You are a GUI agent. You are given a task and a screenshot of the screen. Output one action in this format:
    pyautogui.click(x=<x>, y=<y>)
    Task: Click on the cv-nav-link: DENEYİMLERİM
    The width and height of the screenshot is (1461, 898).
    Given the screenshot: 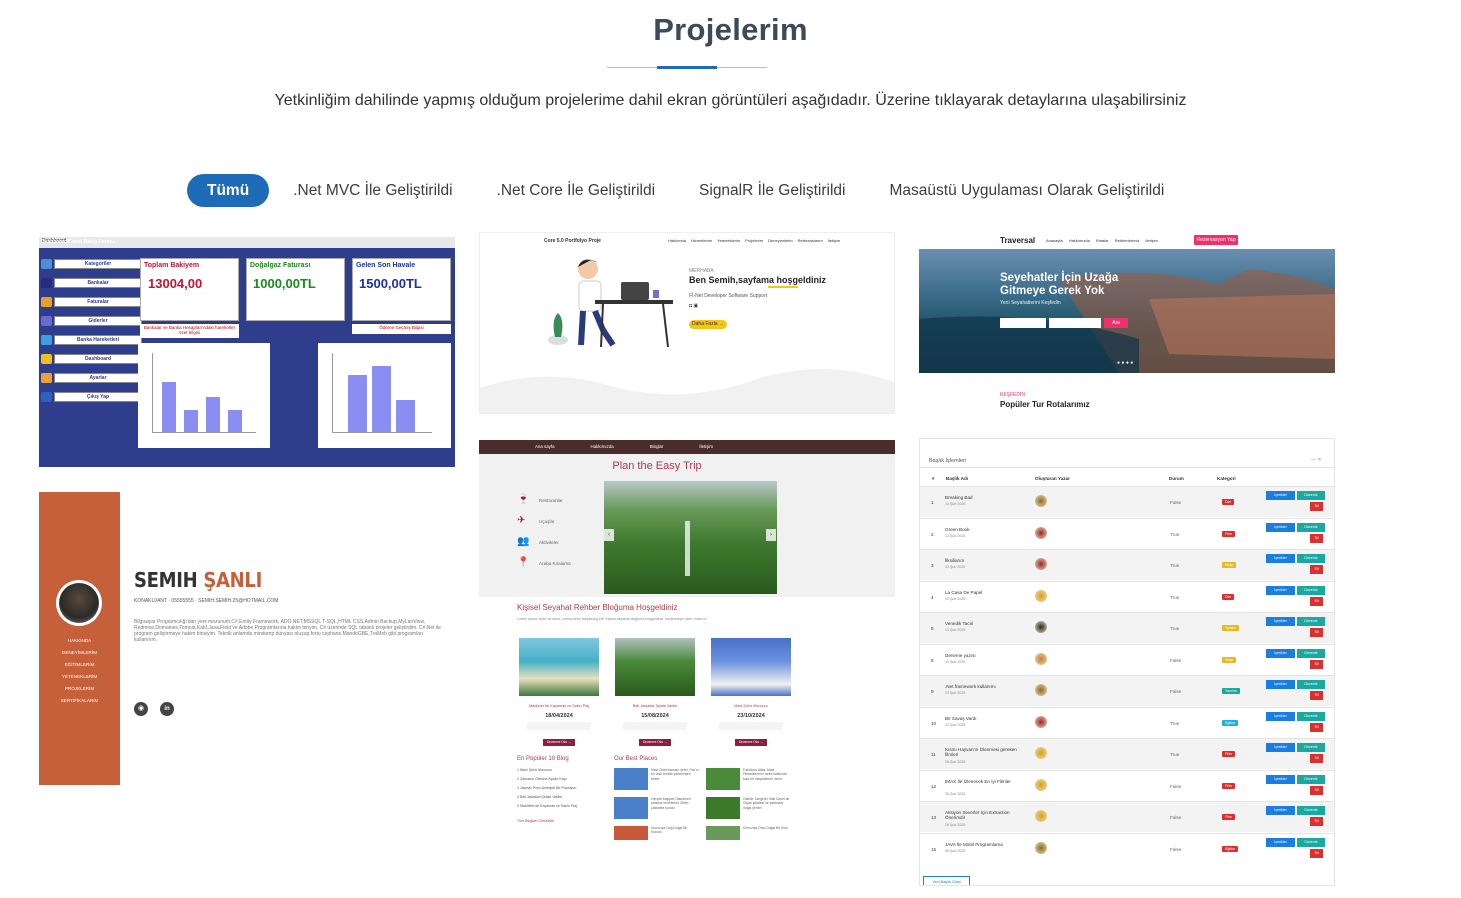 What is the action you would take?
    pyautogui.click(x=79, y=653)
    